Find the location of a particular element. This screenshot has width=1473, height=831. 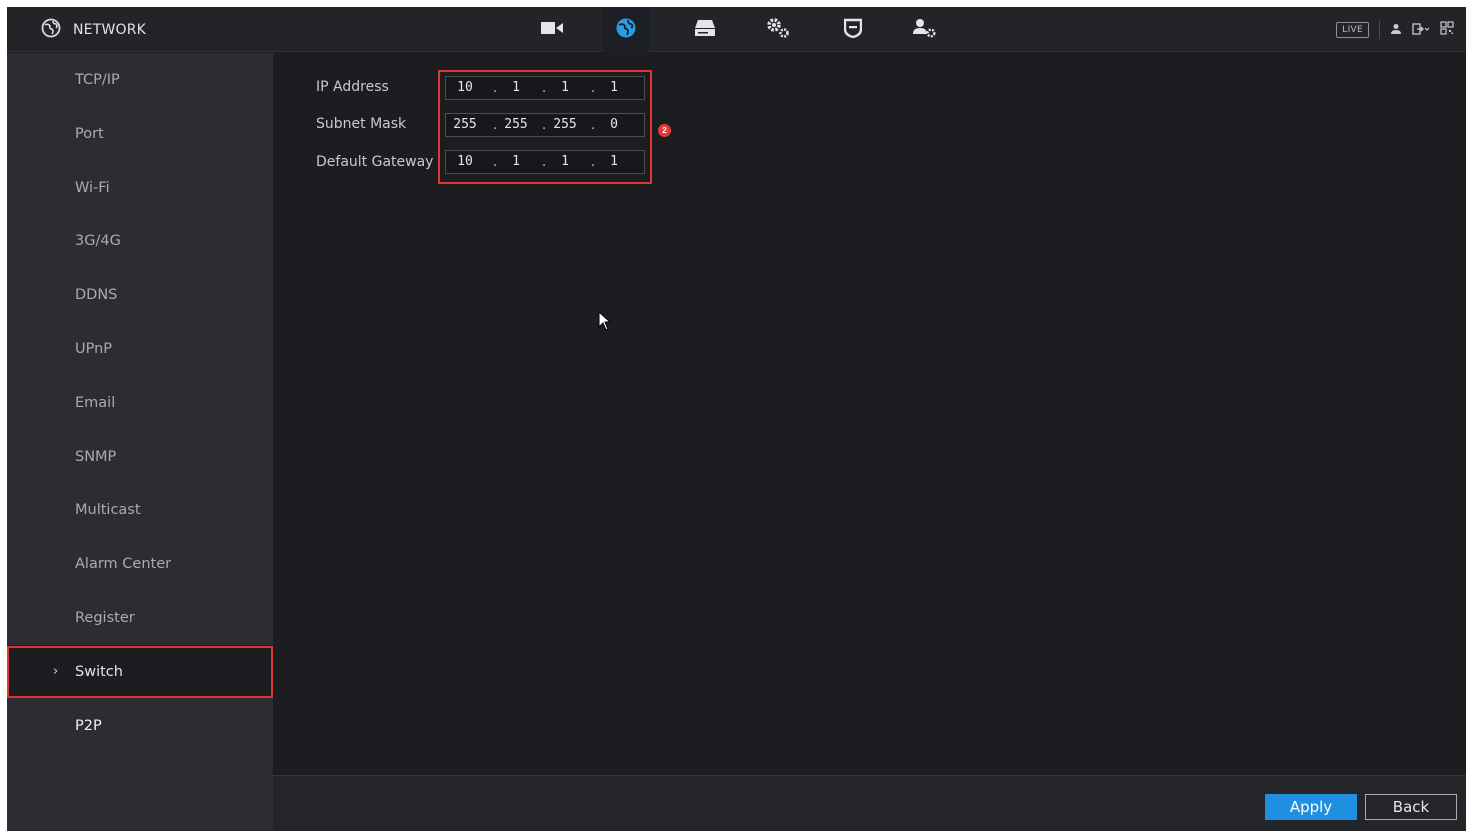

sidebar-item-ddns: DDNS is located at coordinates (140, 294).